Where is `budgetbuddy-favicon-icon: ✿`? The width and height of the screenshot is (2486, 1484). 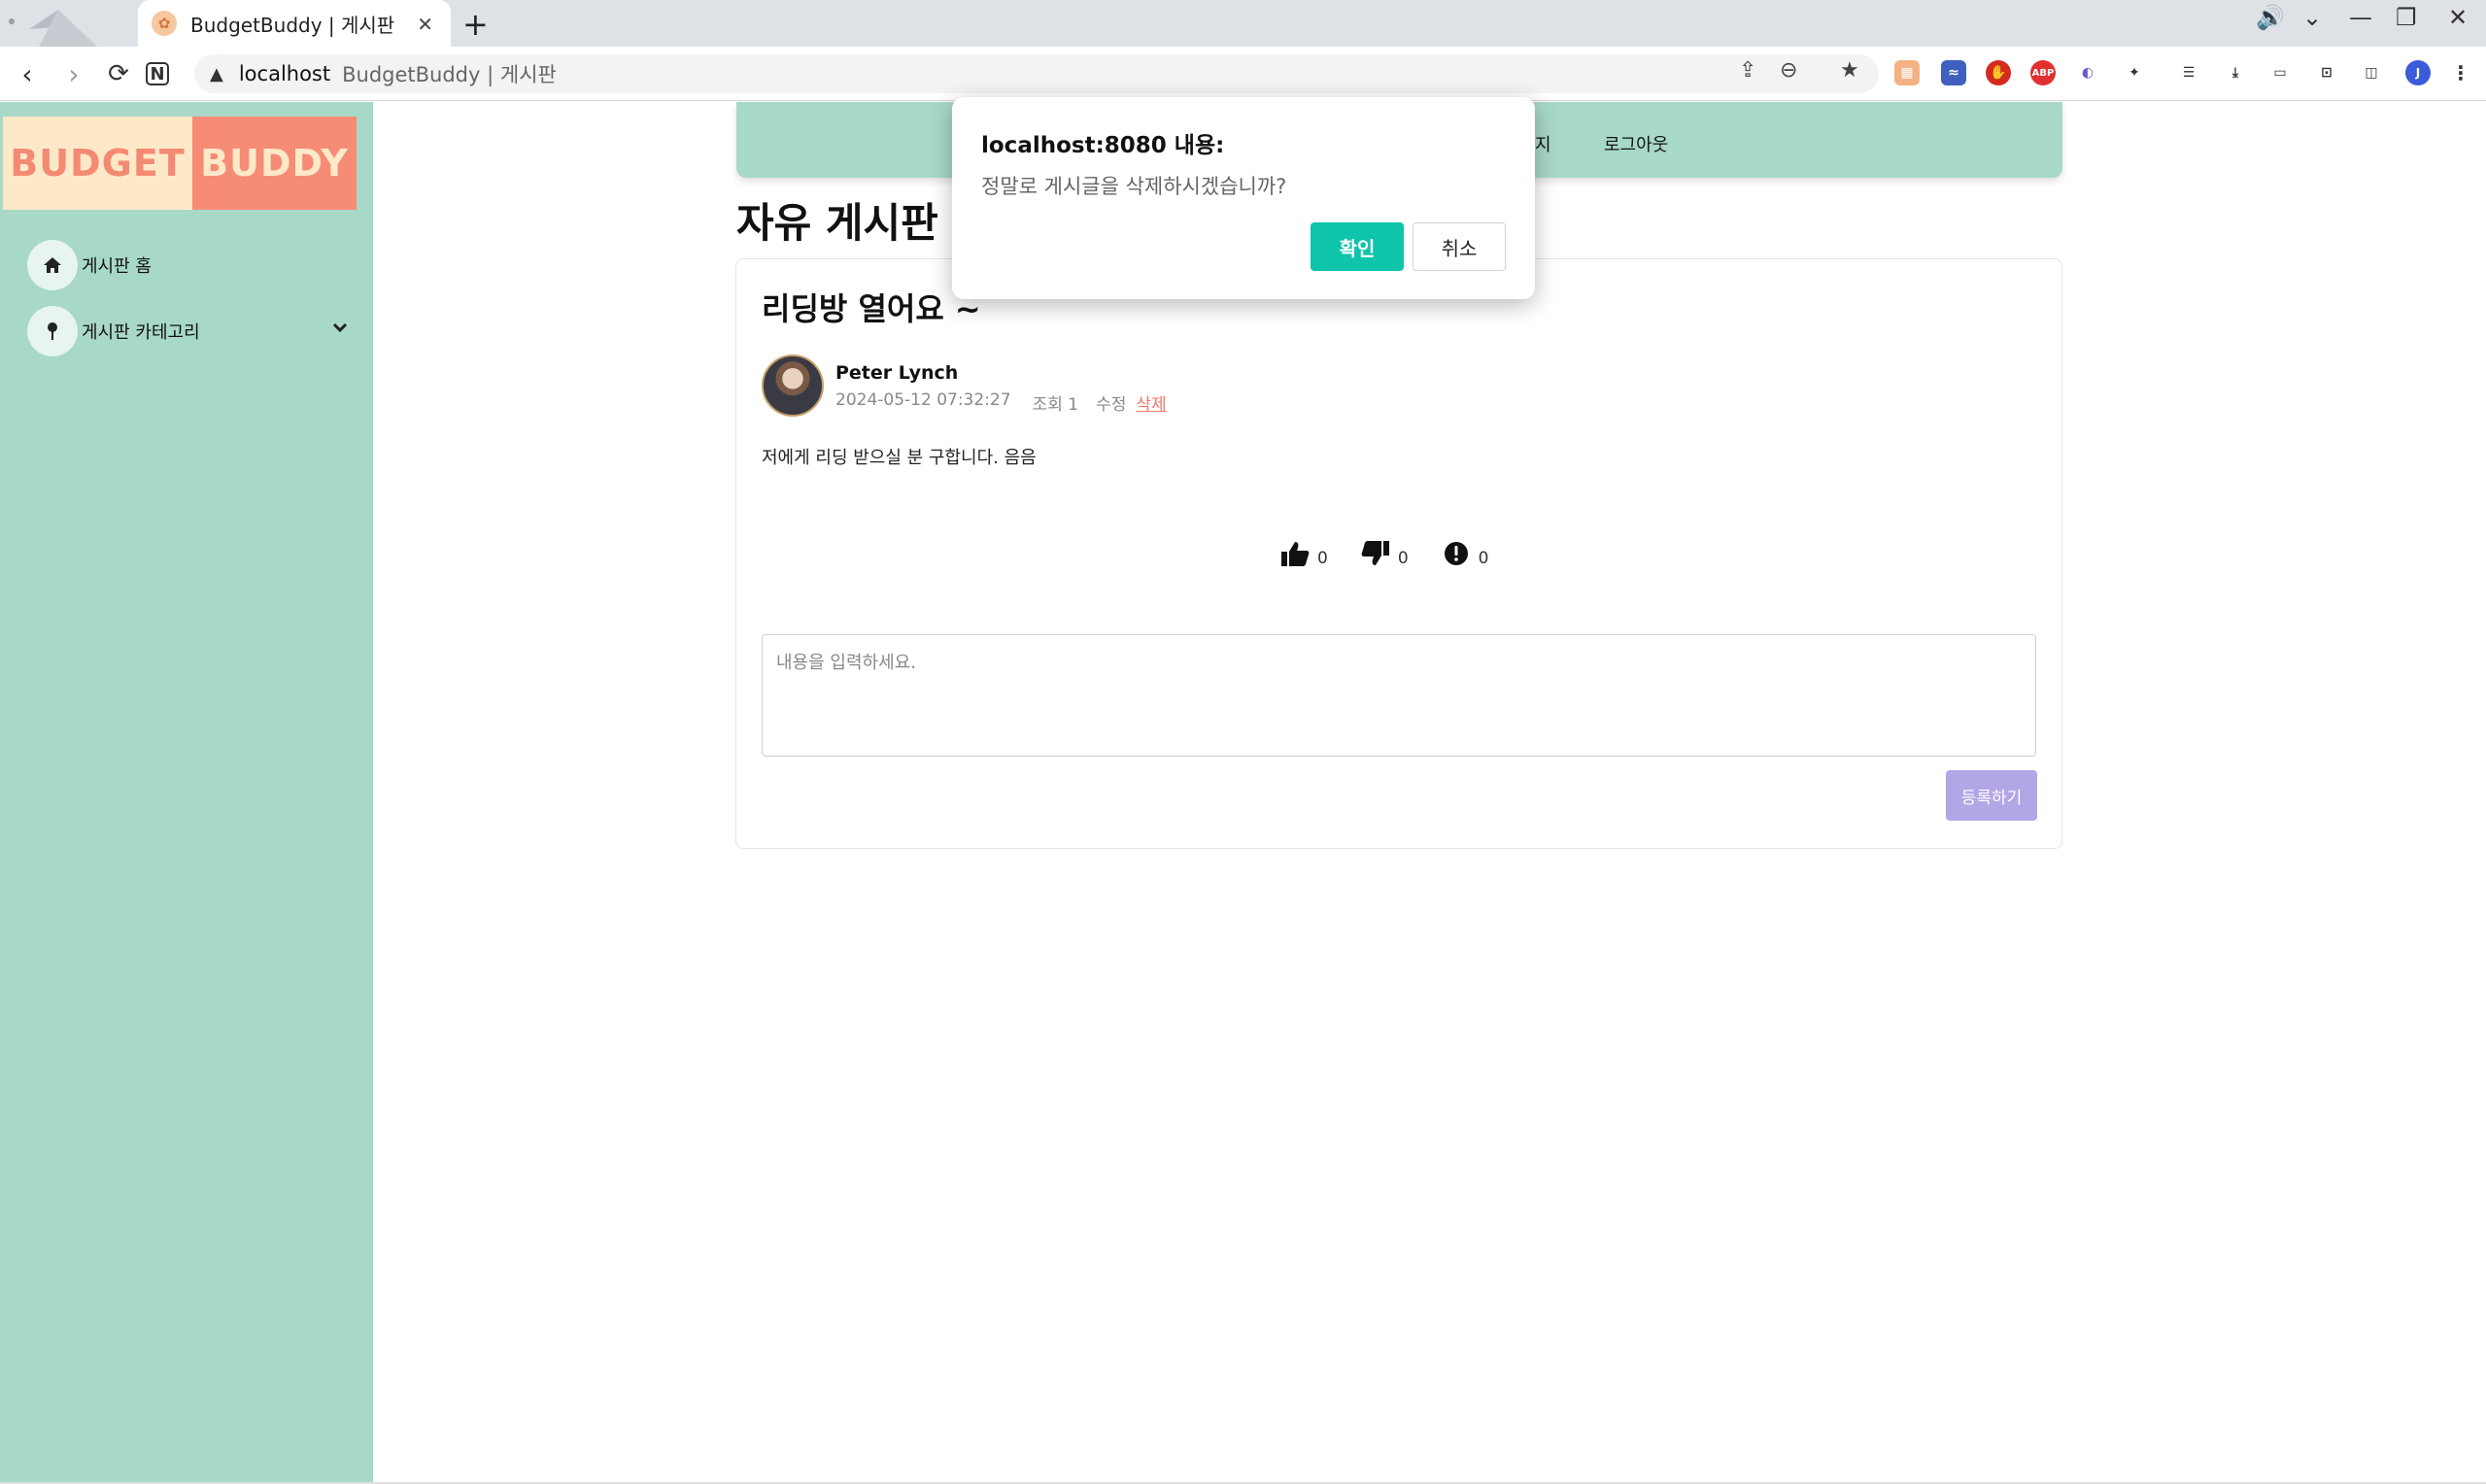
budgetbuddy-favicon-icon: ✿ is located at coordinates (164, 23).